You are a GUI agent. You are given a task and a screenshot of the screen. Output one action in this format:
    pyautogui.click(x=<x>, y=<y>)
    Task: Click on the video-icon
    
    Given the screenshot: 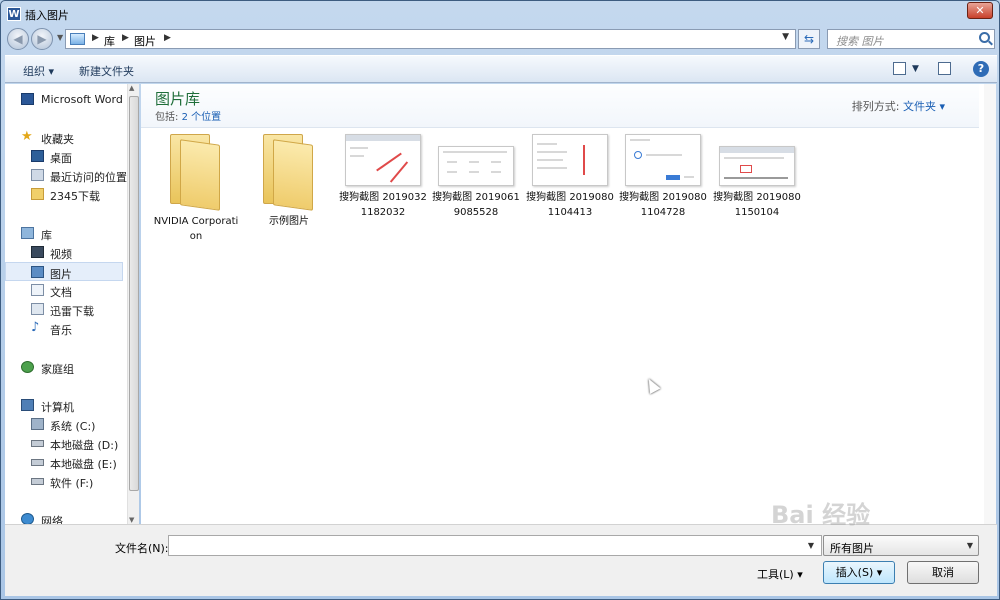 What is the action you would take?
    pyautogui.click(x=37, y=252)
    